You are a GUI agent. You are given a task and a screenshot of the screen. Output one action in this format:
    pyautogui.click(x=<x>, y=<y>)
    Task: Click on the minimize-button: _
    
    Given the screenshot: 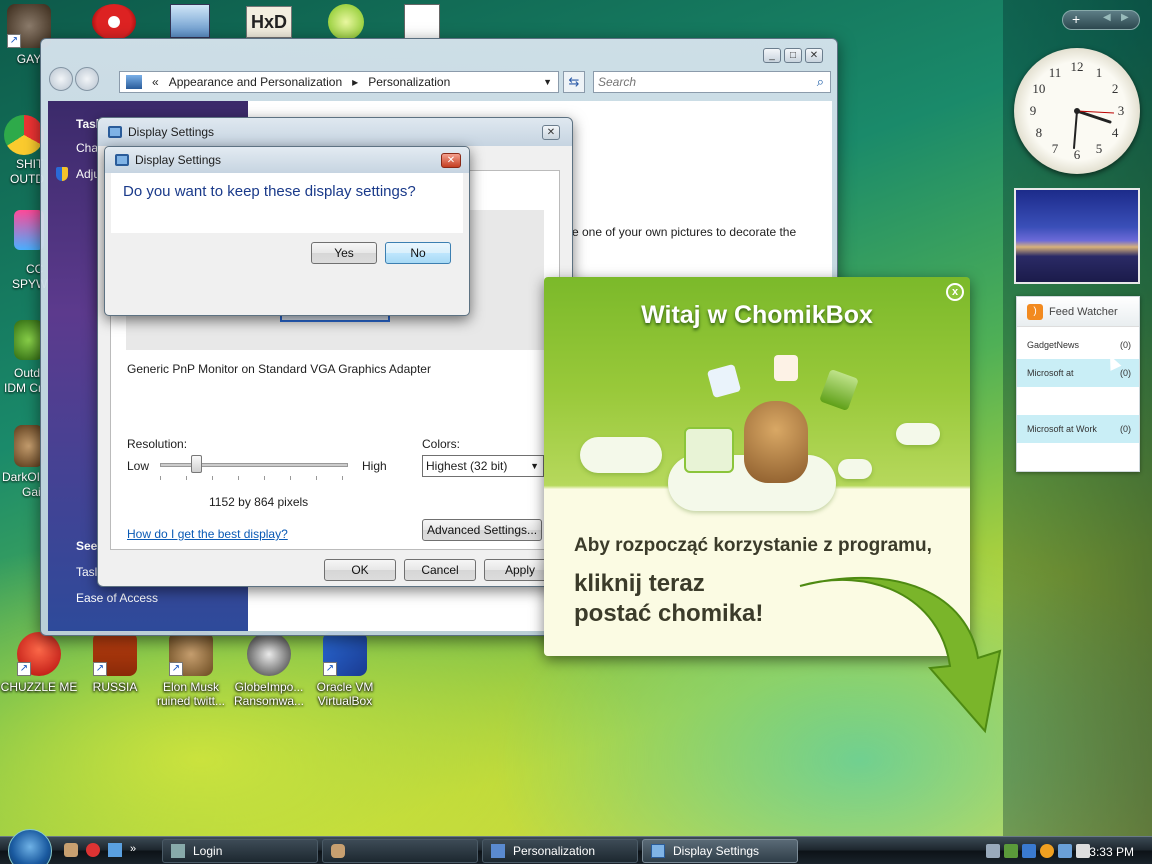 What is the action you would take?
    pyautogui.click(x=772, y=55)
    